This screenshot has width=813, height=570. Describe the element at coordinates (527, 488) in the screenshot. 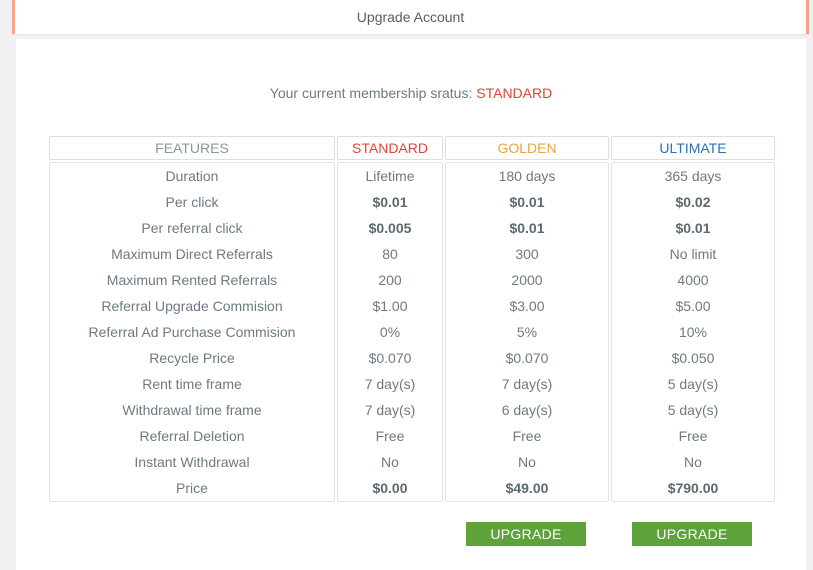

I see `plan-value-golden: $49.00` at that location.